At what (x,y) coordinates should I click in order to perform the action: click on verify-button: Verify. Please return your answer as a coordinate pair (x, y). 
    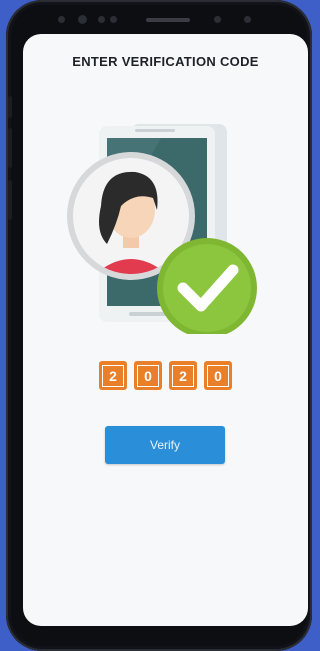
    Looking at the image, I should click on (165, 445).